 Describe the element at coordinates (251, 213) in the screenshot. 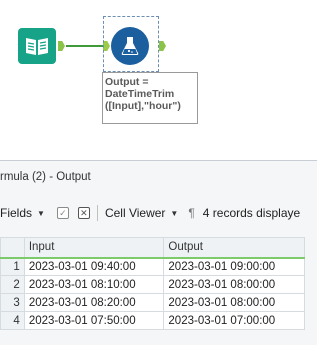

I see `records-count: 4 records displaye` at that location.